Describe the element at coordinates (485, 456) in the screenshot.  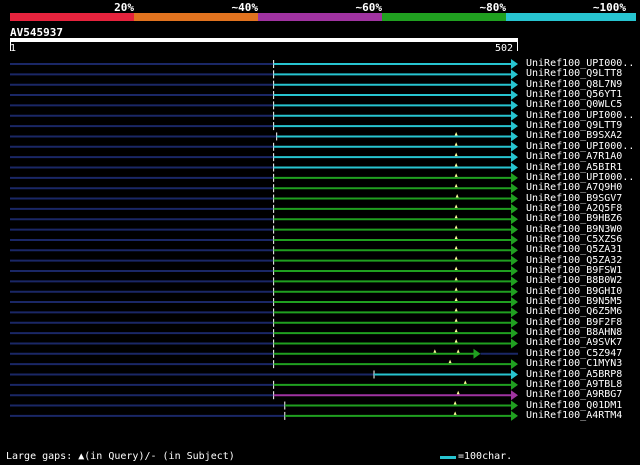
I see `scale-swatch-label: =100char.` at that location.